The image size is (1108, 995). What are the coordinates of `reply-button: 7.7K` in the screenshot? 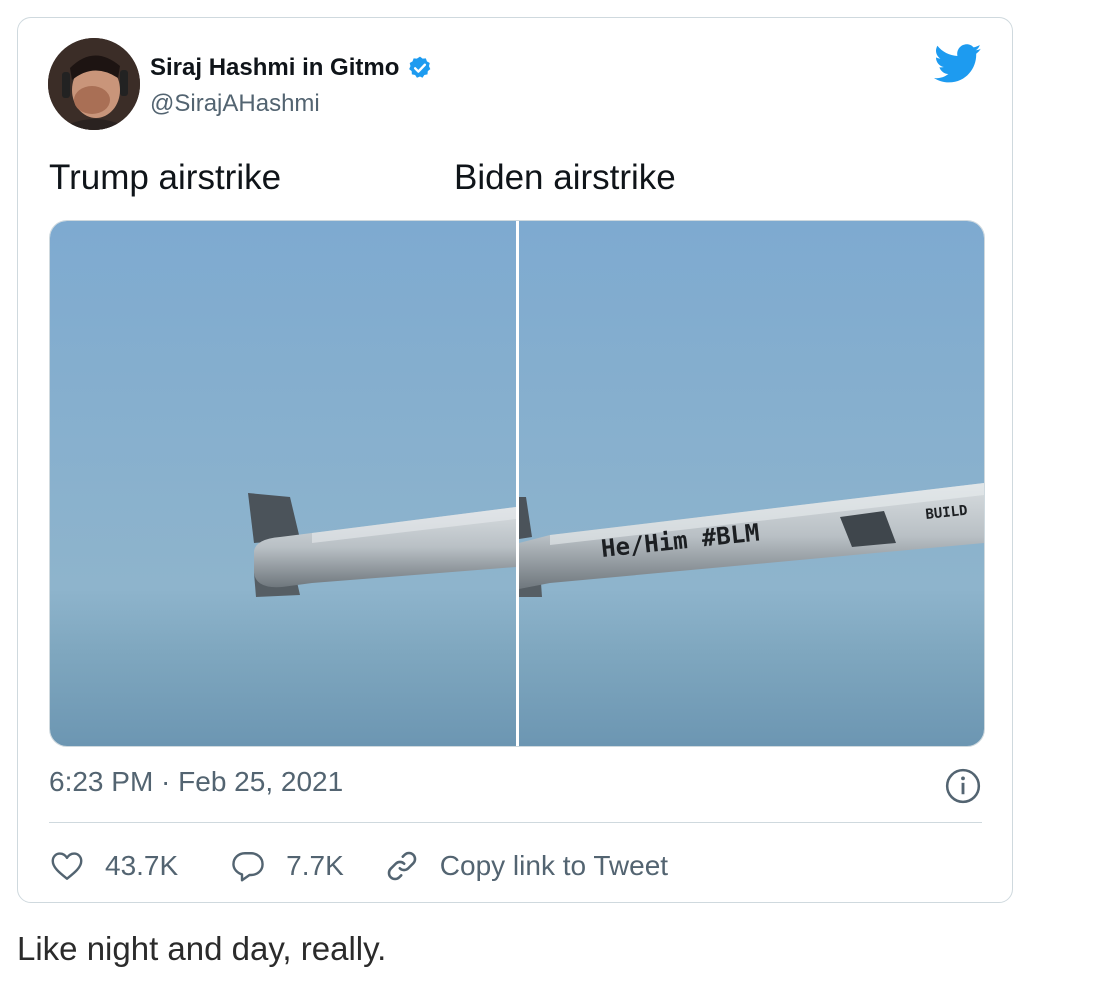 It's located at (287, 866).